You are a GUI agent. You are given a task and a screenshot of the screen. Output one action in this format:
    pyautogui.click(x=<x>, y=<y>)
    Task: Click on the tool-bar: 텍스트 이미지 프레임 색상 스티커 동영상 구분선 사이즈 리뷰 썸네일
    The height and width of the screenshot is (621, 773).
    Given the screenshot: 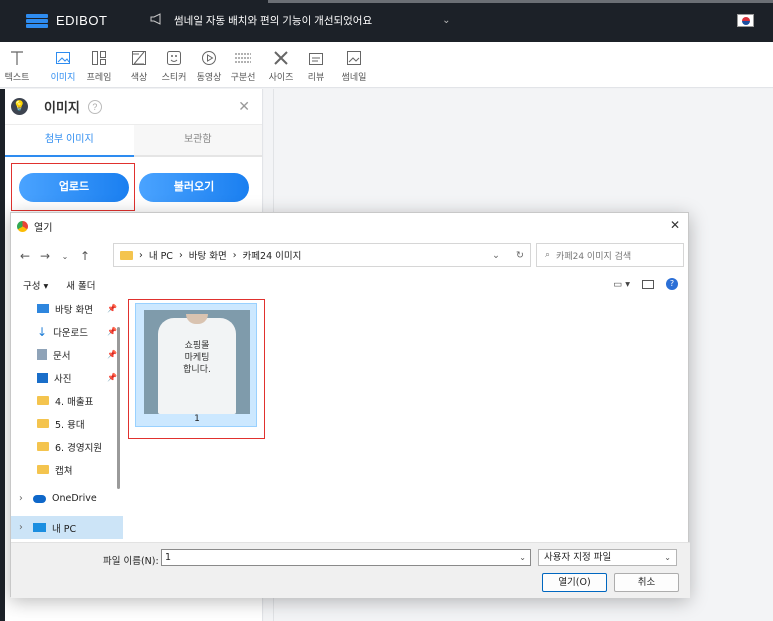 What is the action you would take?
    pyautogui.click(x=386, y=65)
    